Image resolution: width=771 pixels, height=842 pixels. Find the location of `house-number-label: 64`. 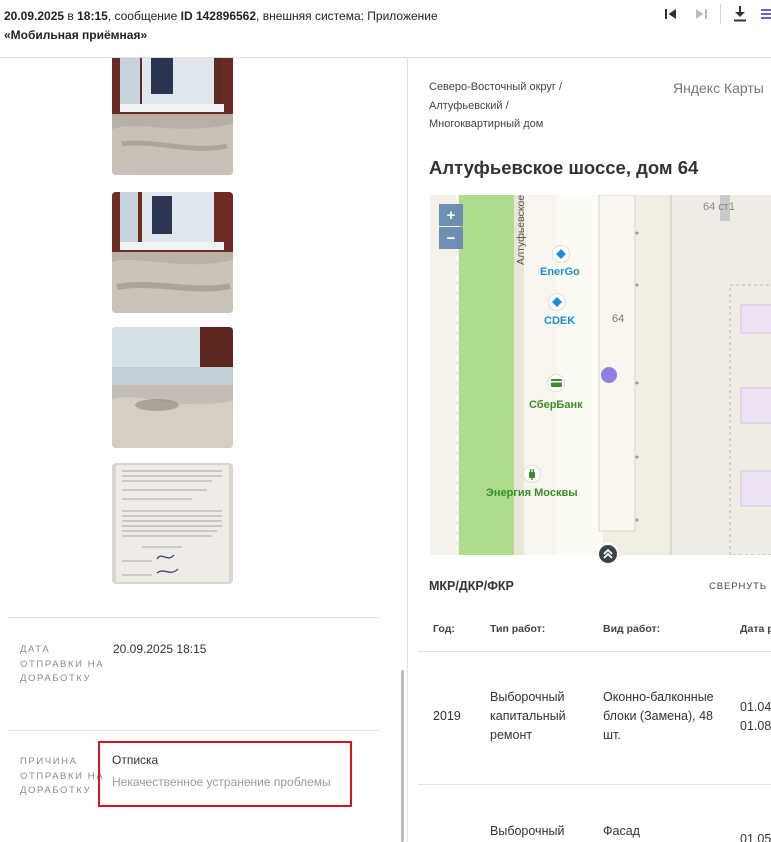

house-number-label: 64 is located at coordinates (618, 319).